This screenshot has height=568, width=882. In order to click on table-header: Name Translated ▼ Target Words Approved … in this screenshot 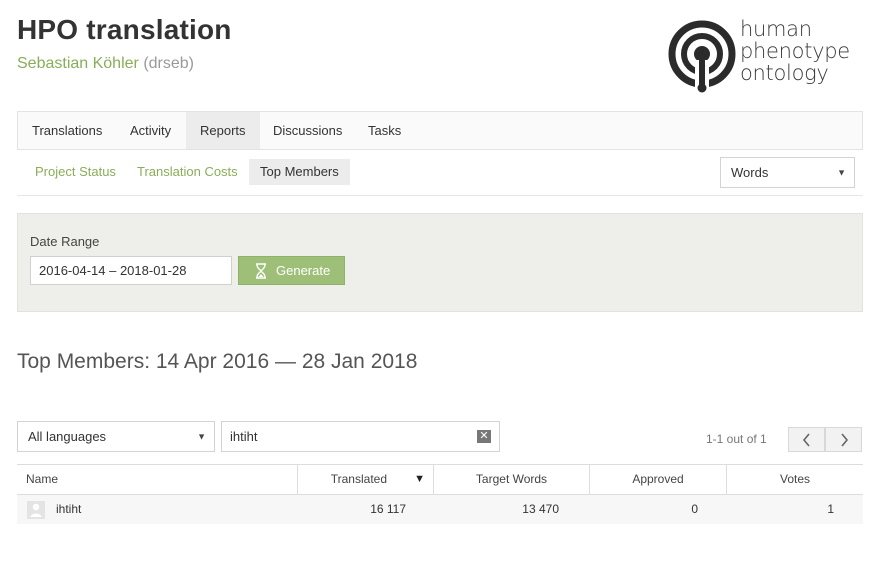, I will do `click(440, 479)`.